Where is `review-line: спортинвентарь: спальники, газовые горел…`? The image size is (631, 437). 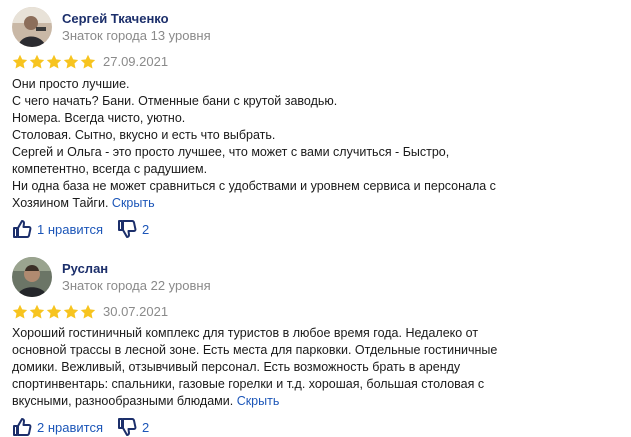 review-line: спортинвентарь: спальники, газовые горел… is located at coordinates (248, 384).